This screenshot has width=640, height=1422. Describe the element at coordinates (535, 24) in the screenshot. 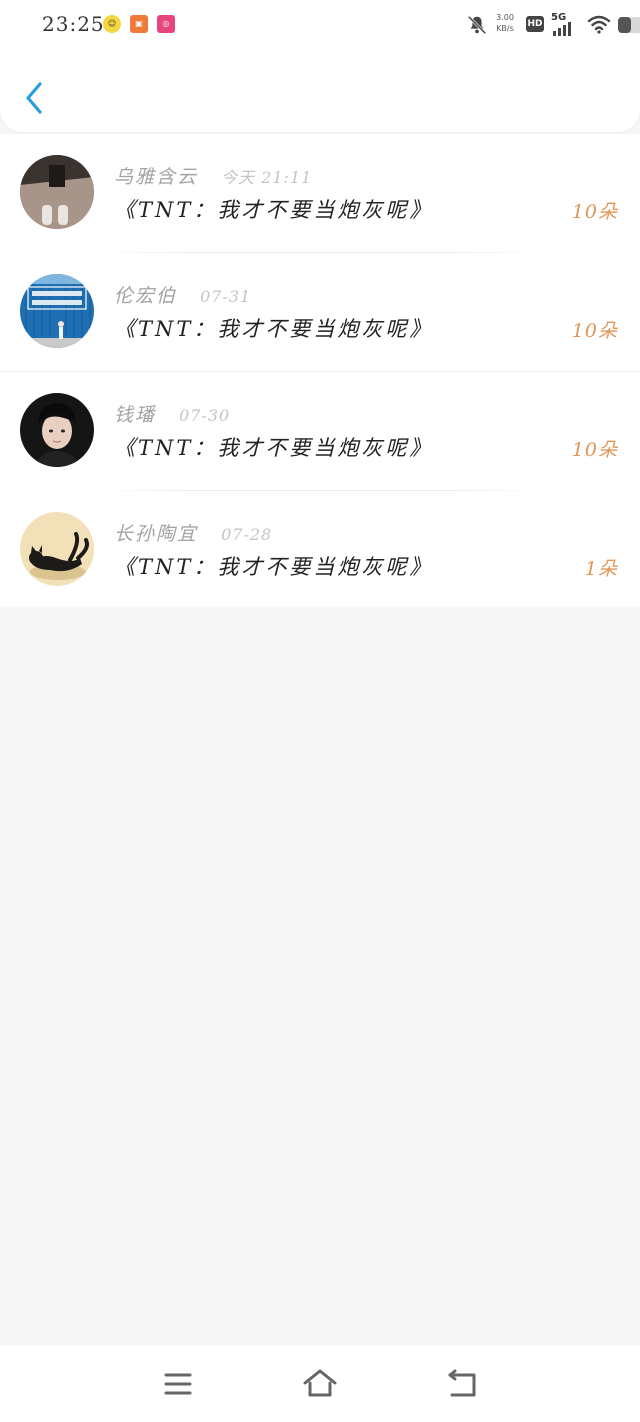

I see `hd-badge: HD` at that location.